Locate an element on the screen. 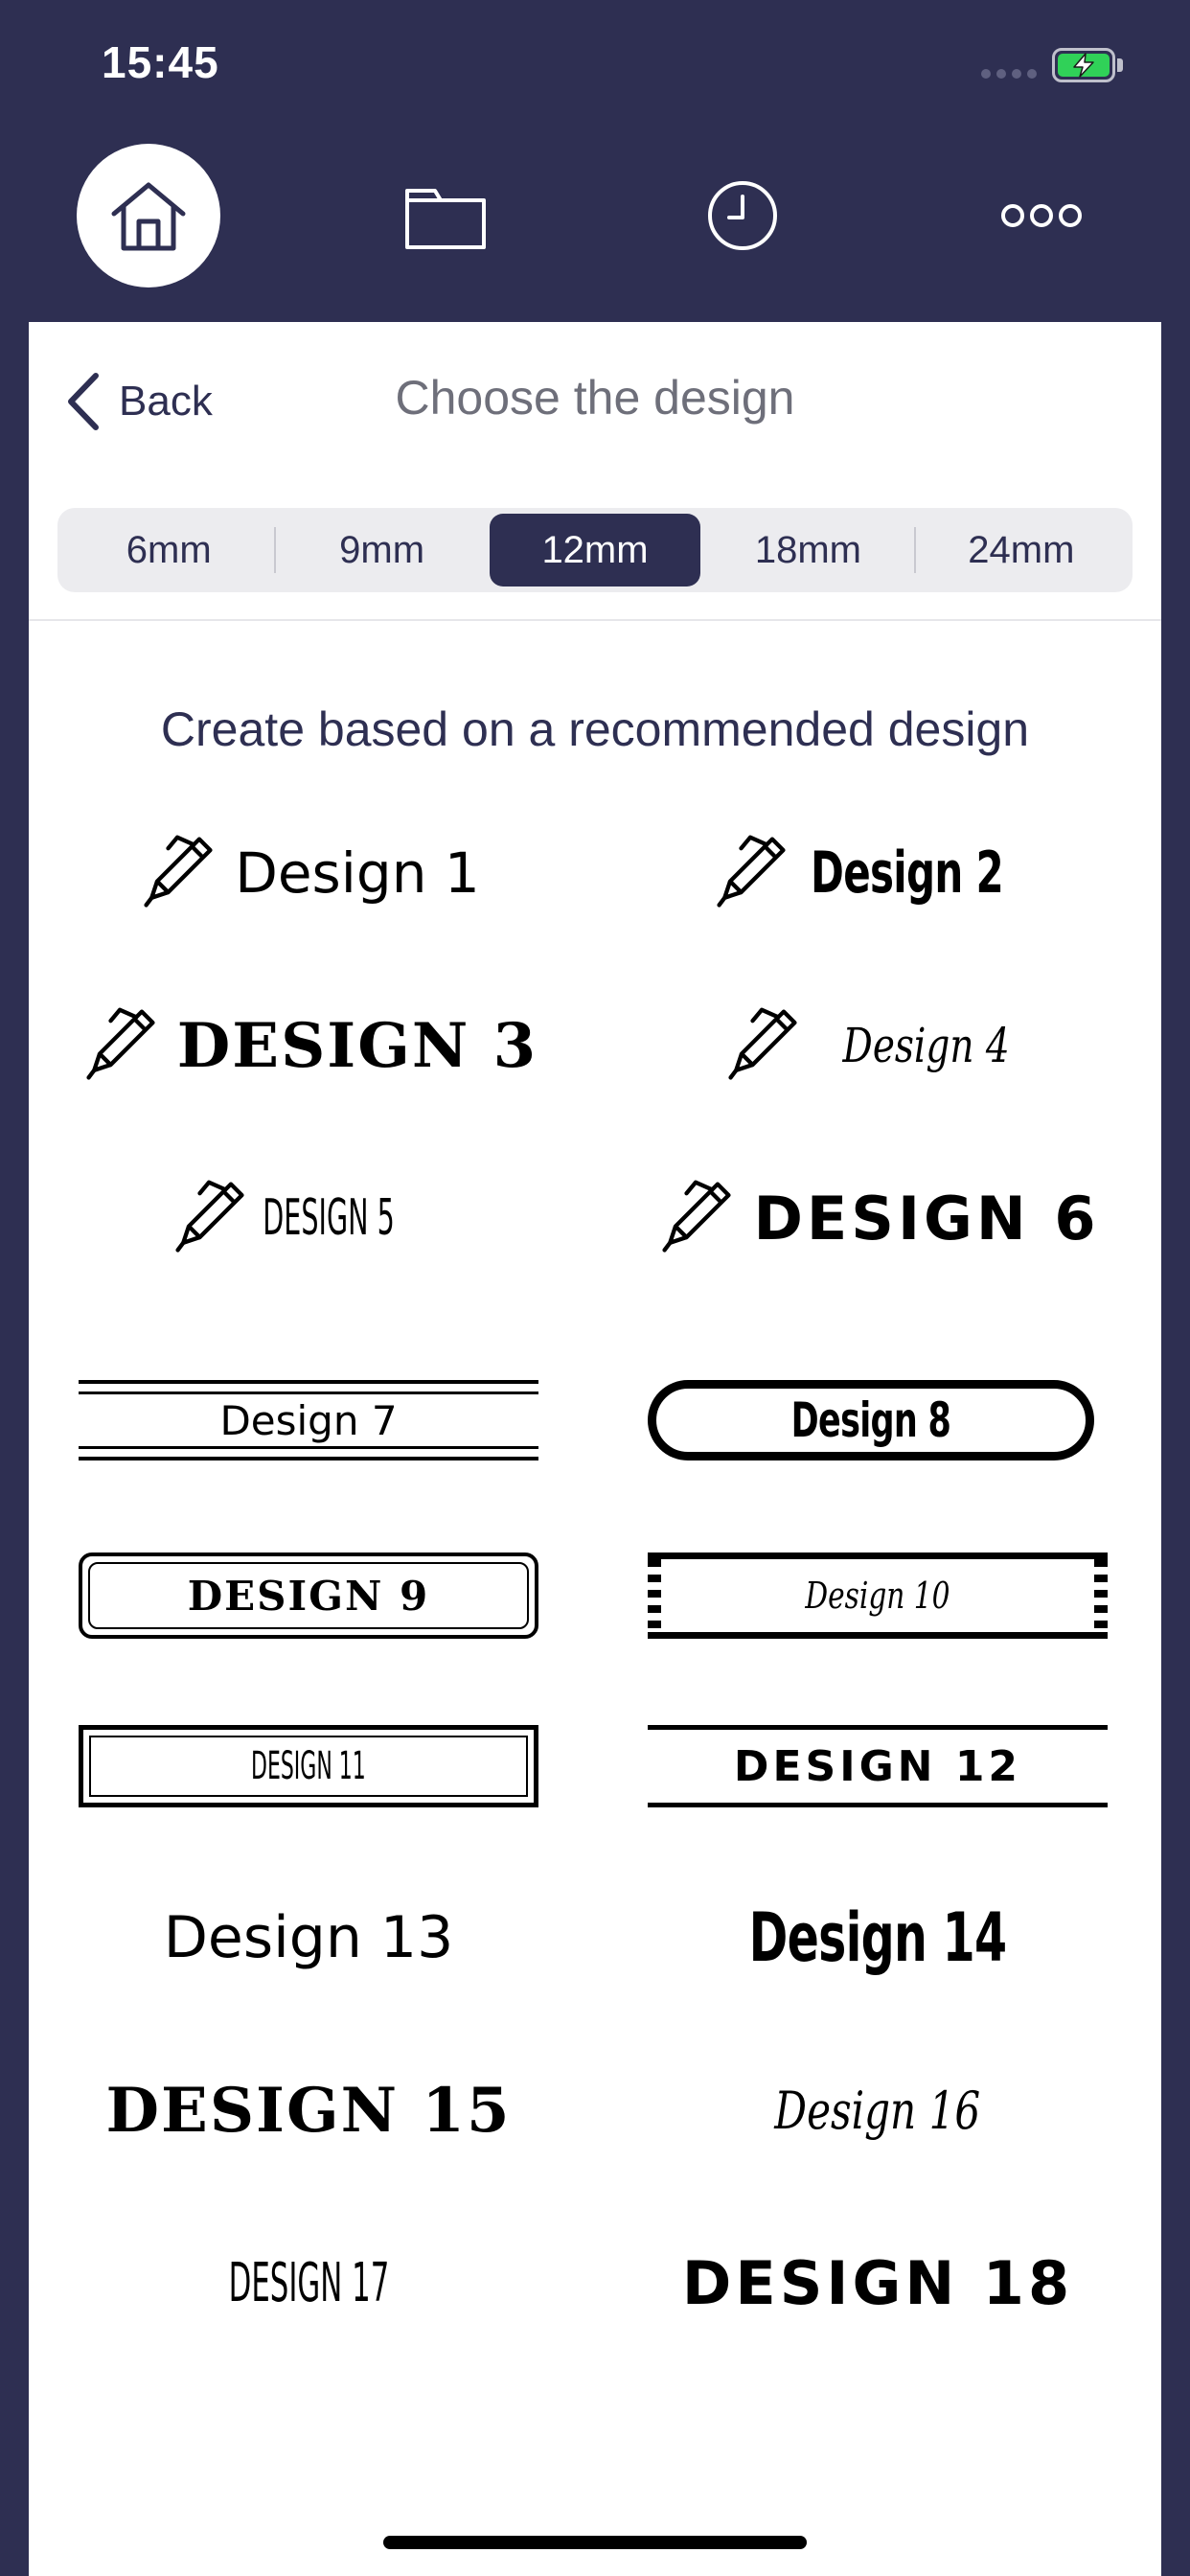  tape-size-12mm: 12mm is located at coordinates (595, 550).